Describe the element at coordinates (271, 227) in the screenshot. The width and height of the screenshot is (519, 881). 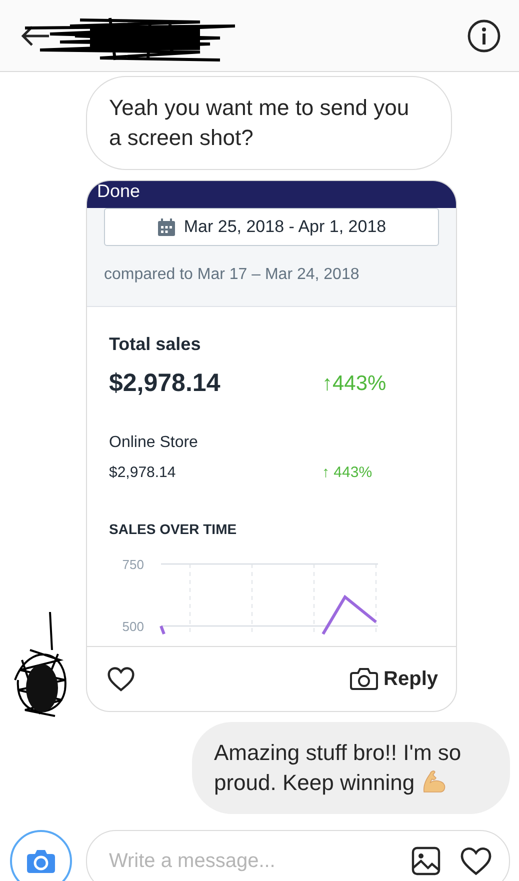
I see `date-range-button: Mar 25, 2018 - Apr 1, 2018` at that location.